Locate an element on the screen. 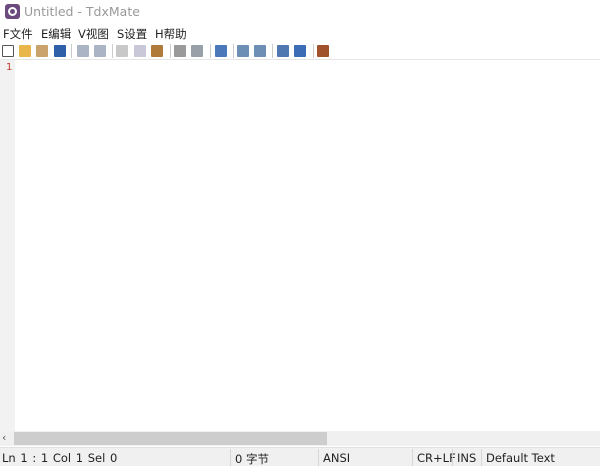  find-icon is located at coordinates (180, 51).